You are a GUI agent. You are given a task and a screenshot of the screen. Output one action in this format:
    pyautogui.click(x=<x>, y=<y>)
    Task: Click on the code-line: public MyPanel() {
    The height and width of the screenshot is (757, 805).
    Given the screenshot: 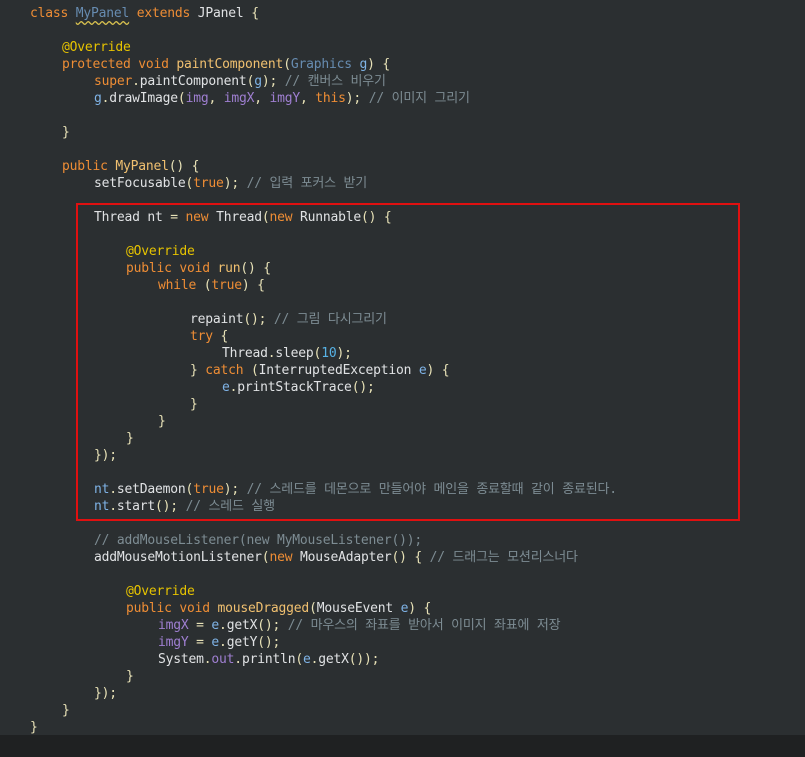 What is the action you would take?
    pyautogui.click(x=130, y=166)
    